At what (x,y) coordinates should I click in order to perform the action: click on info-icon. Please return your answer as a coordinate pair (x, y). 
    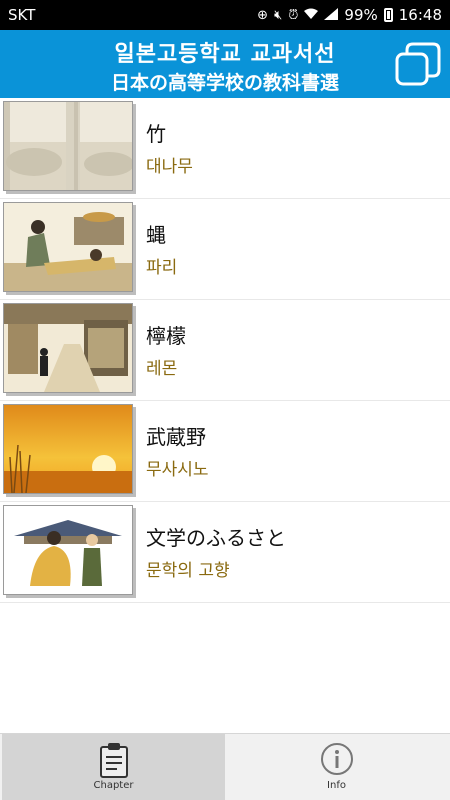
    Looking at the image, I should click on (336, 759).